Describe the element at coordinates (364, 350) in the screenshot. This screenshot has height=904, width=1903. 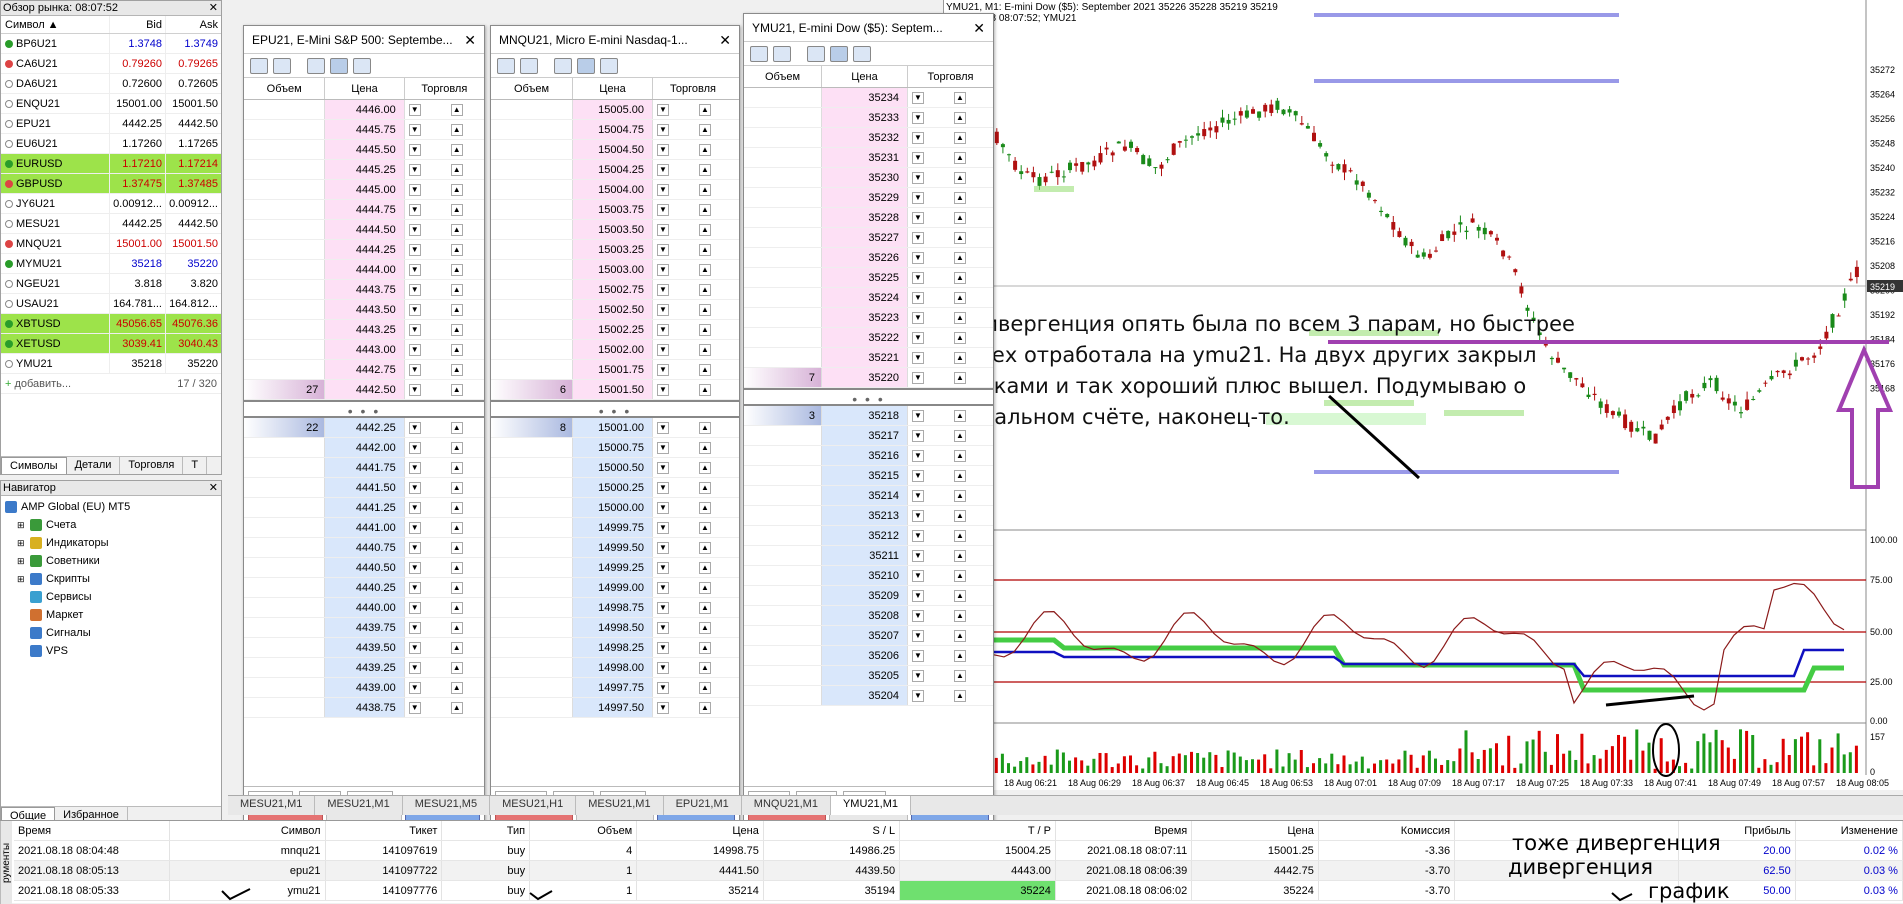
I see `ask-level-row: 4443.00 ▼ ▲` at that location.